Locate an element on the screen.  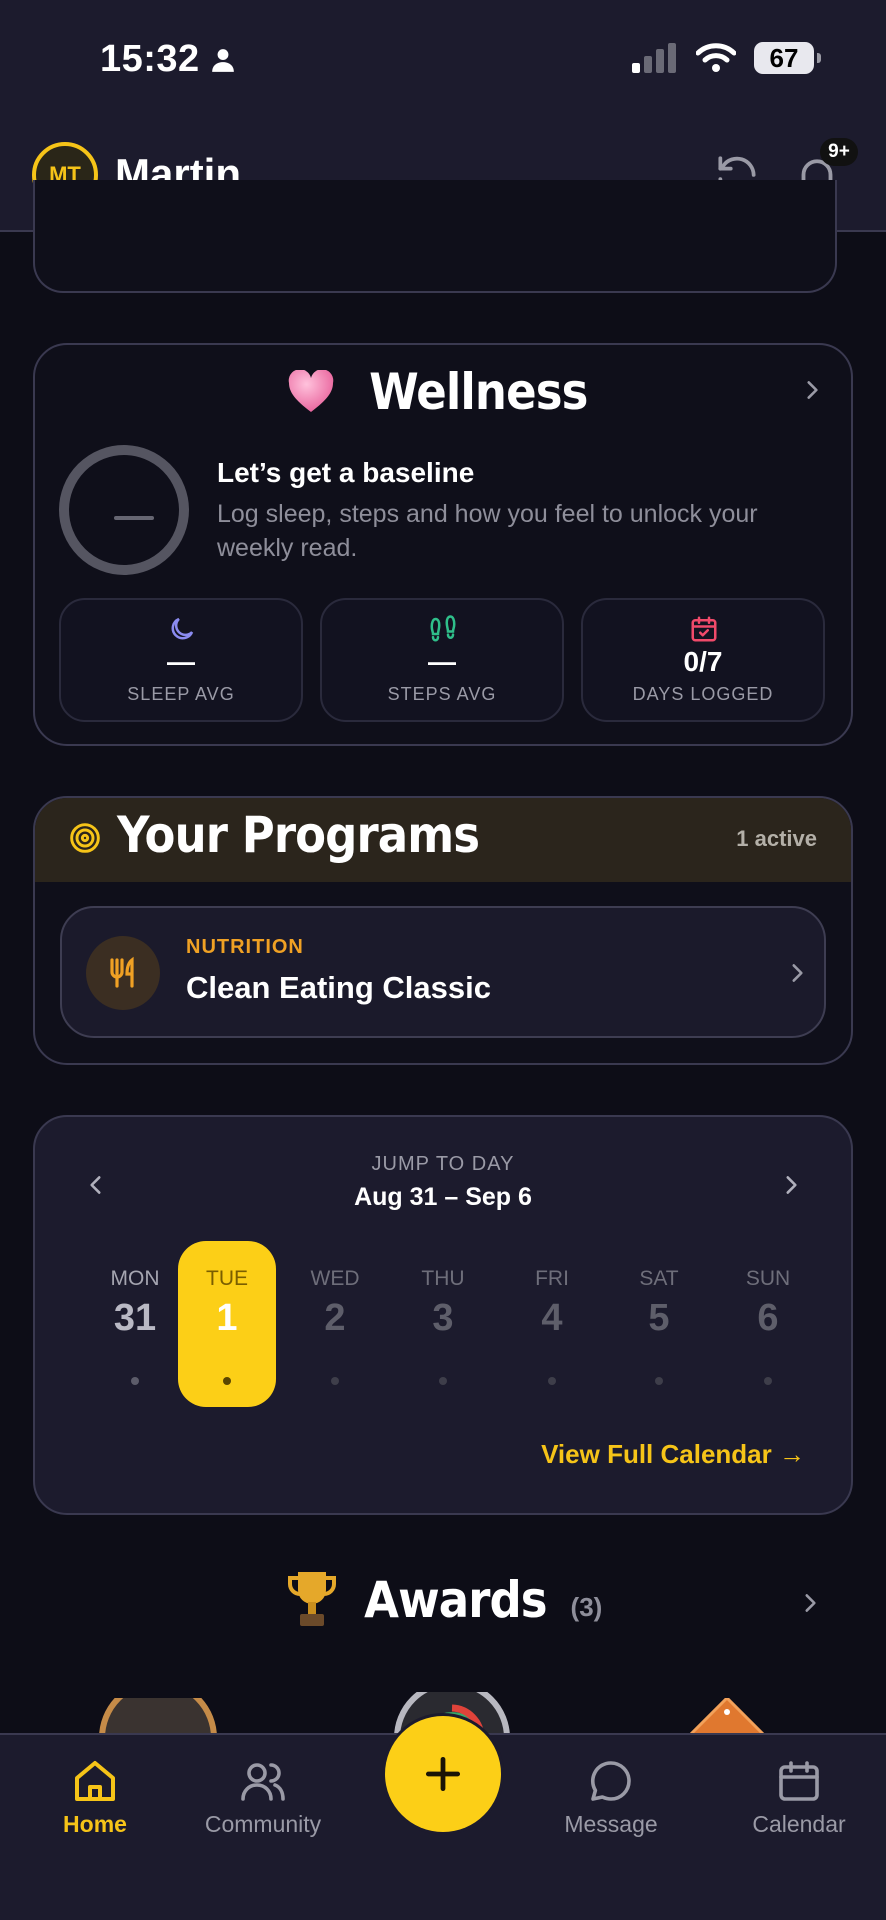
day-sun: SUN 6 is located at coordinates (768, 1324).